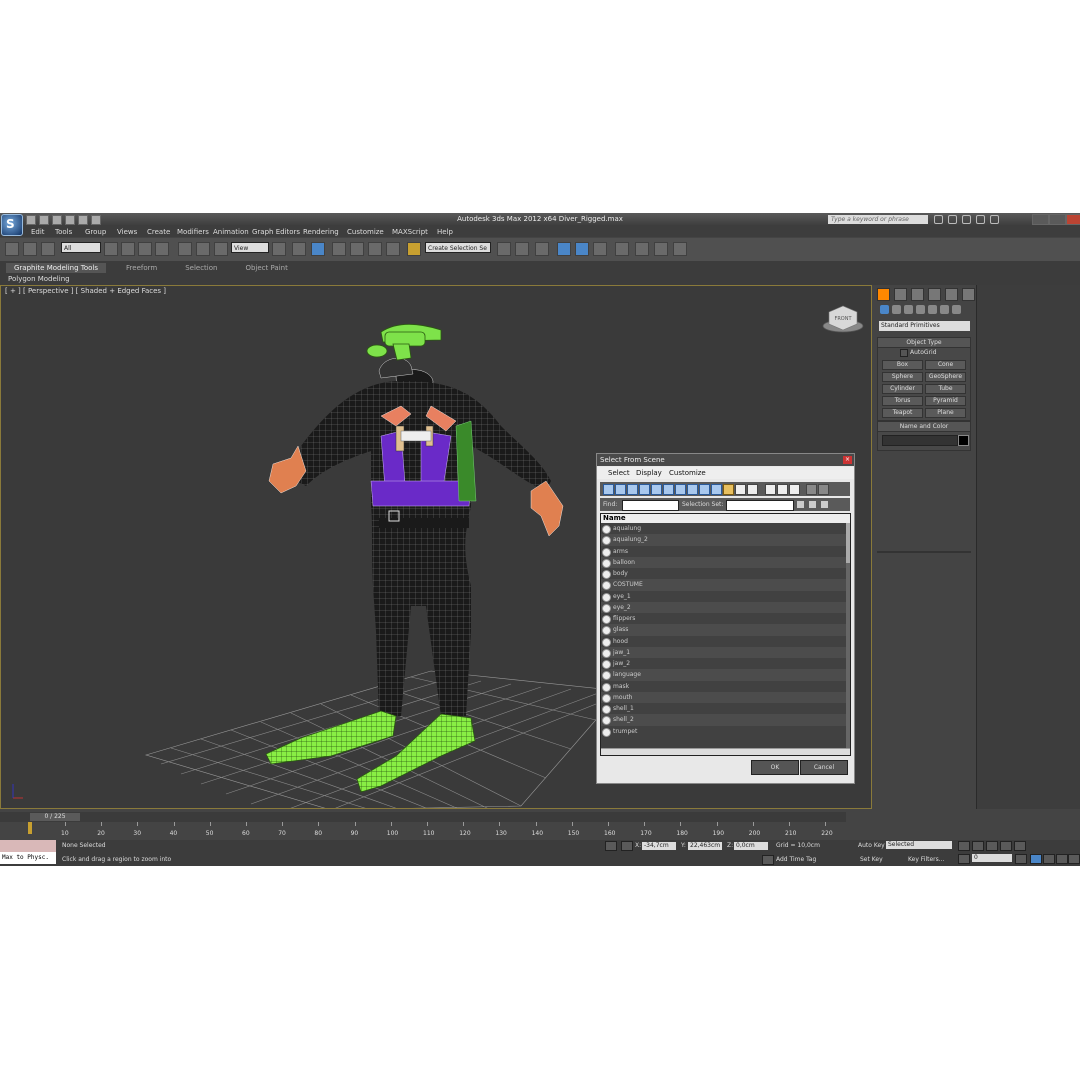  What do you see at coordinates (375, 249) in the screenshot?
I see `percent-snap-icon` at bounding box center [375, 249].